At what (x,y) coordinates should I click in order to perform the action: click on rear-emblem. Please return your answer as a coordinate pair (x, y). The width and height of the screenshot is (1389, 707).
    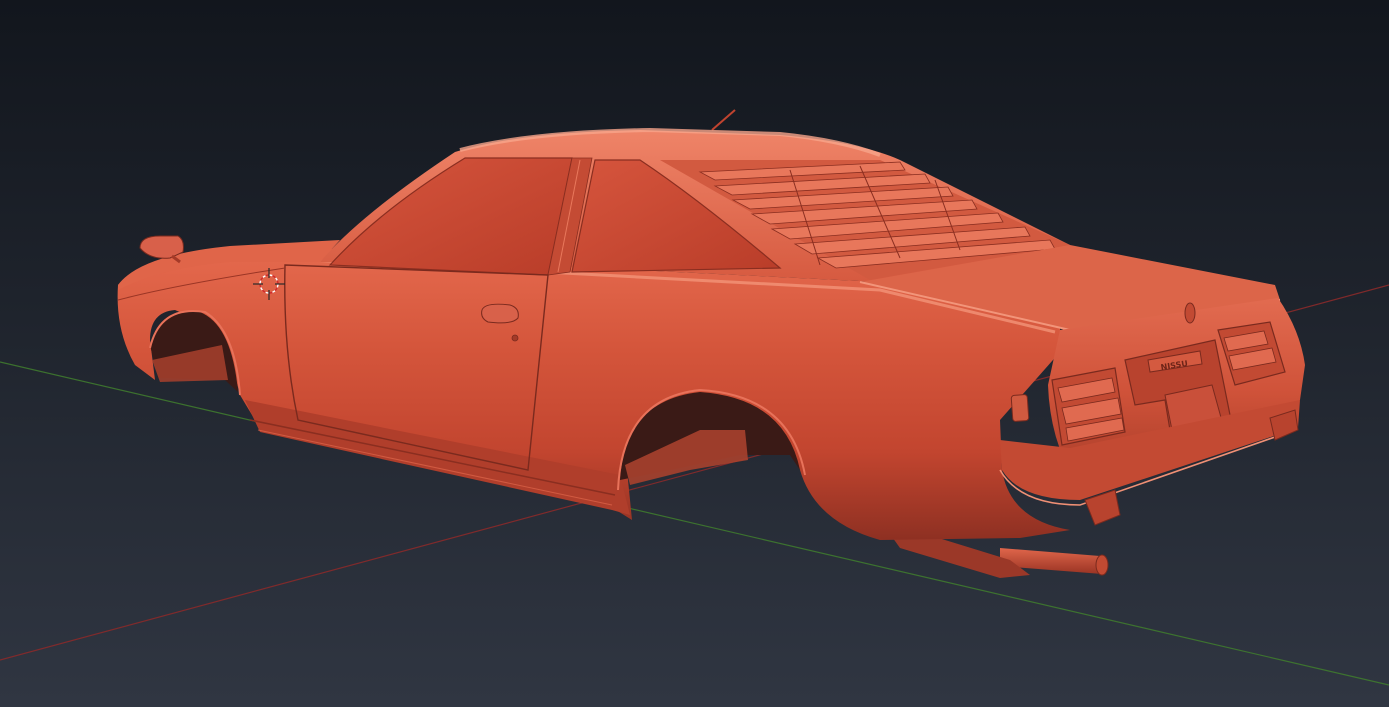
    Looking at the image, I should click on (1190, 313).